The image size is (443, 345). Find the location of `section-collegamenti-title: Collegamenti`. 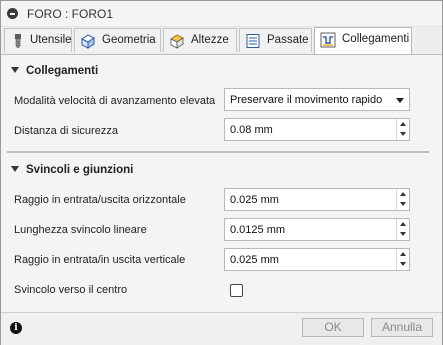

section-collegamenti-title: Collegamenti is located at coordinates (62, 71).